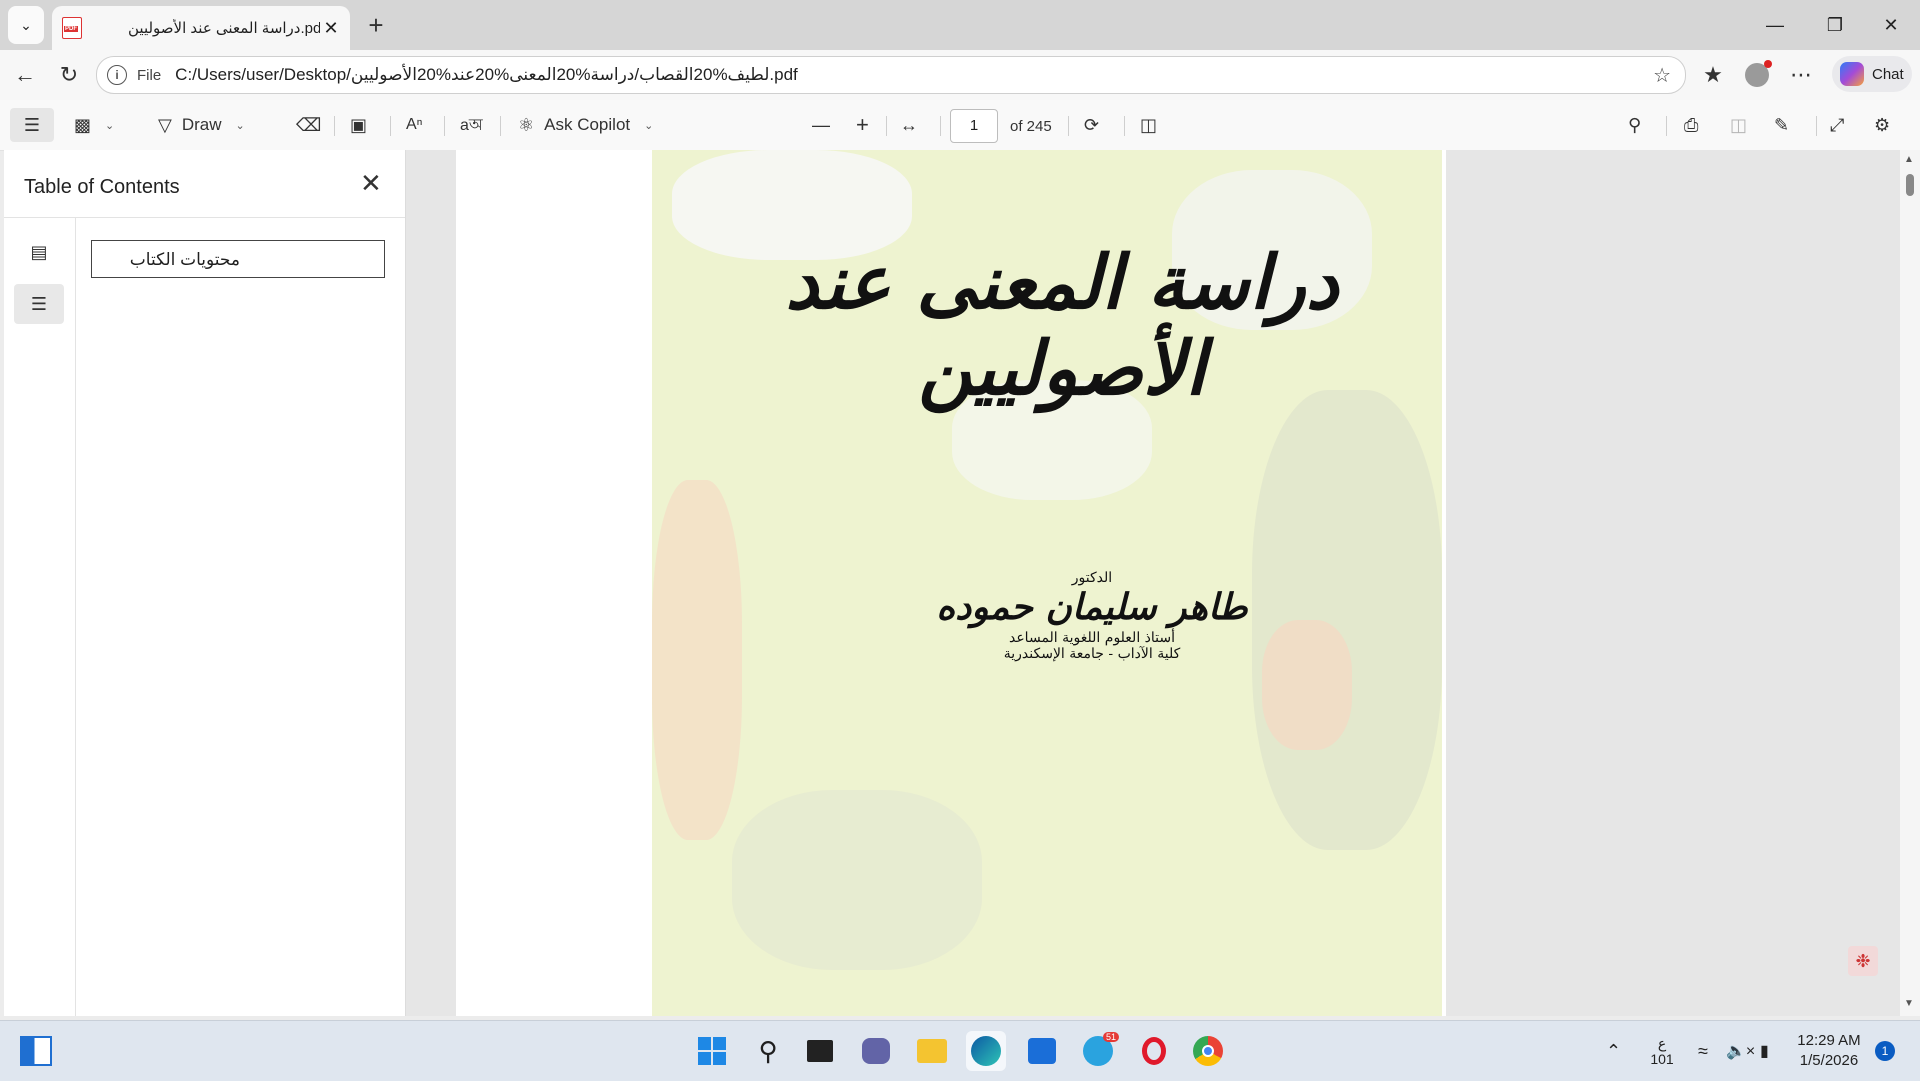 The width and height of the screenshot is (1920, 1081). I want to click on minimize-button: —, so click(1775, 25).